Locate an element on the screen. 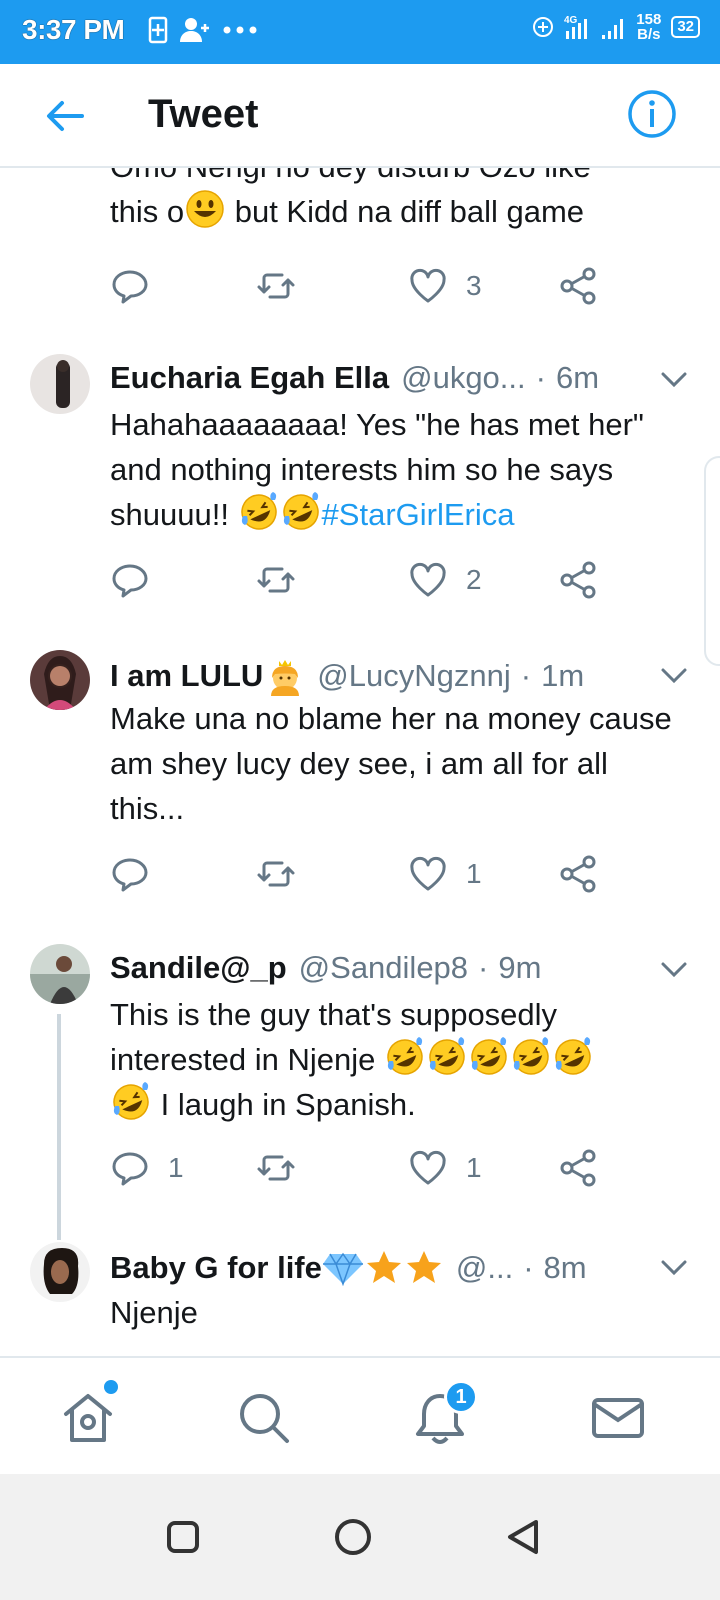  tweet-header: I am LULU @LucyNgznnj · 1m is located at coordinates (347, 676).